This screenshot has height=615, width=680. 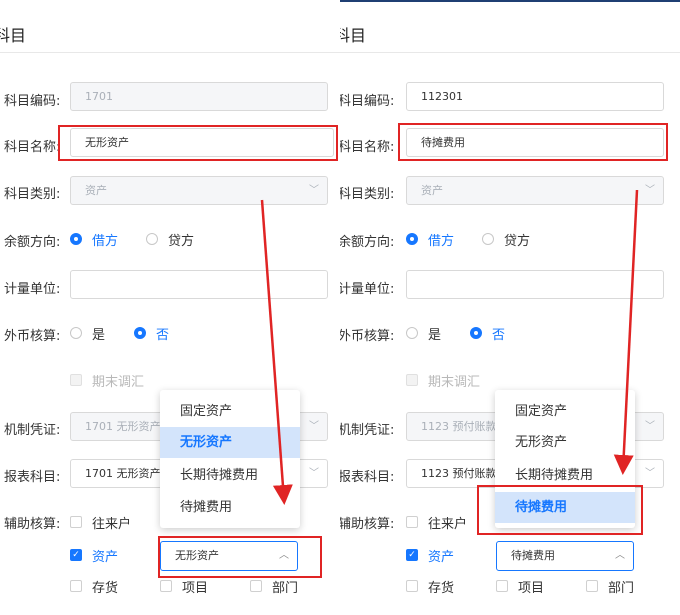 What do you see at coordinates (276, 352) in the screenshot?
I see `annotation-arrow-left` at bounding box center [276, 352].